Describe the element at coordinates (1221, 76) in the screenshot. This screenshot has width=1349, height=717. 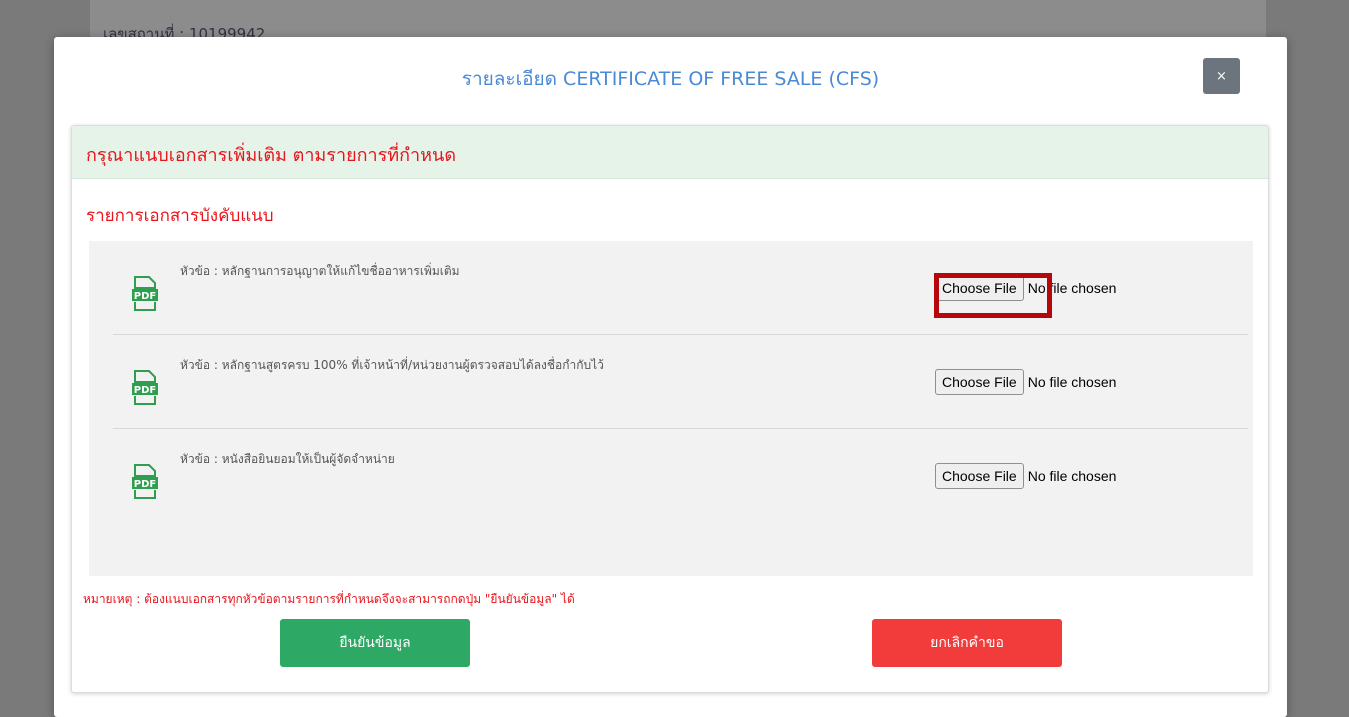
I see `close-button: ×` at that location.